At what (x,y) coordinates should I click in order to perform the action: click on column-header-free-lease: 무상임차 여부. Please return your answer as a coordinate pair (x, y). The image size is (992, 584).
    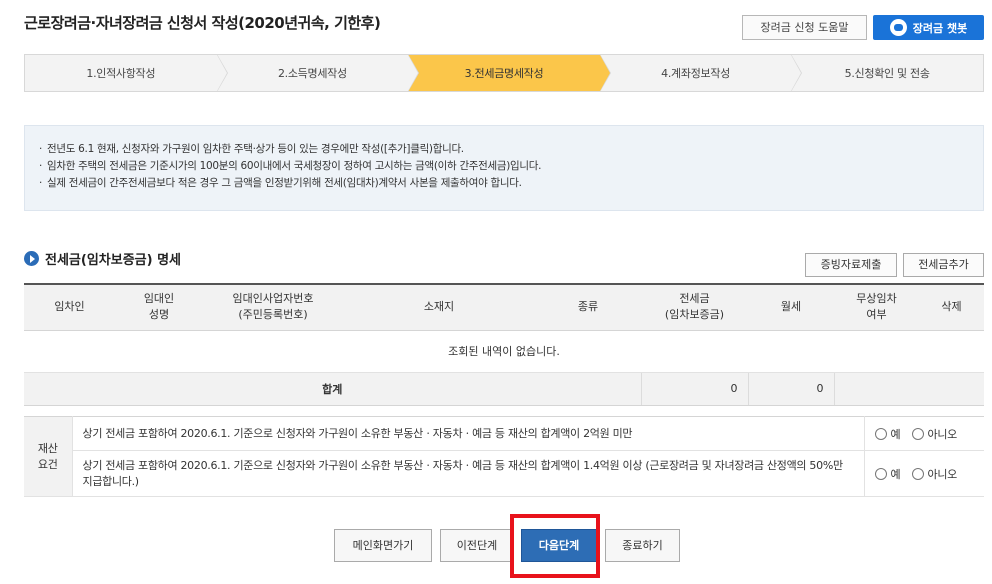
    Looking at the image, I should click on (876, 307).